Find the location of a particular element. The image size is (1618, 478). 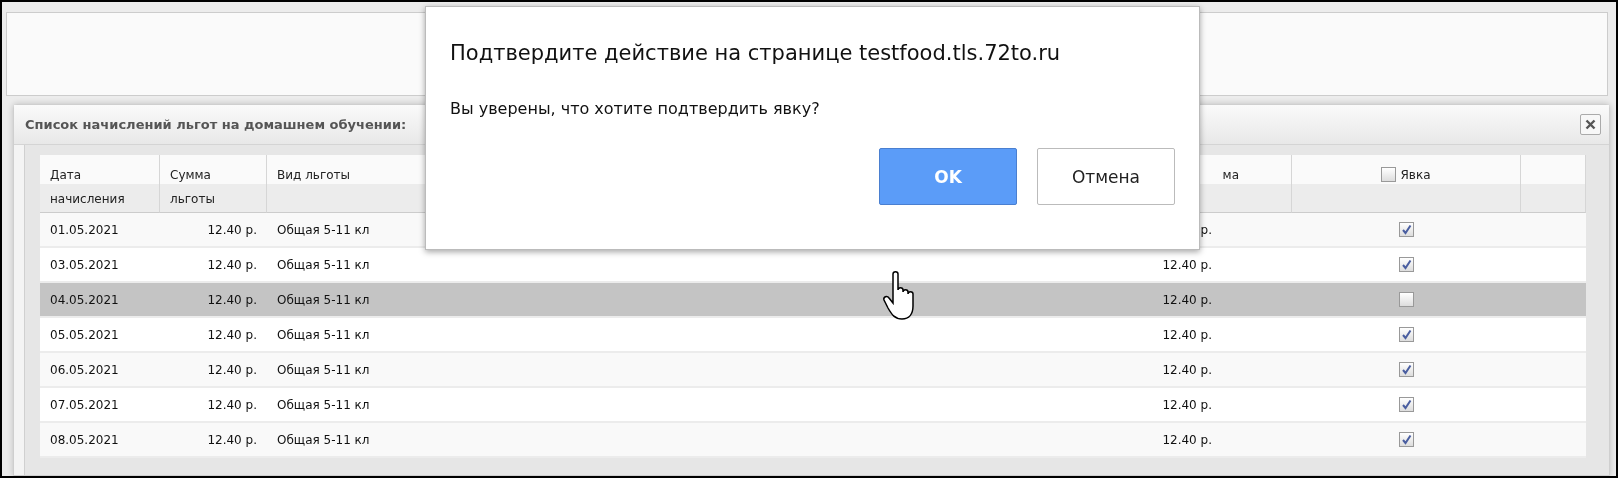

column-header: Дата начисления is located at coordinates (87, 187).